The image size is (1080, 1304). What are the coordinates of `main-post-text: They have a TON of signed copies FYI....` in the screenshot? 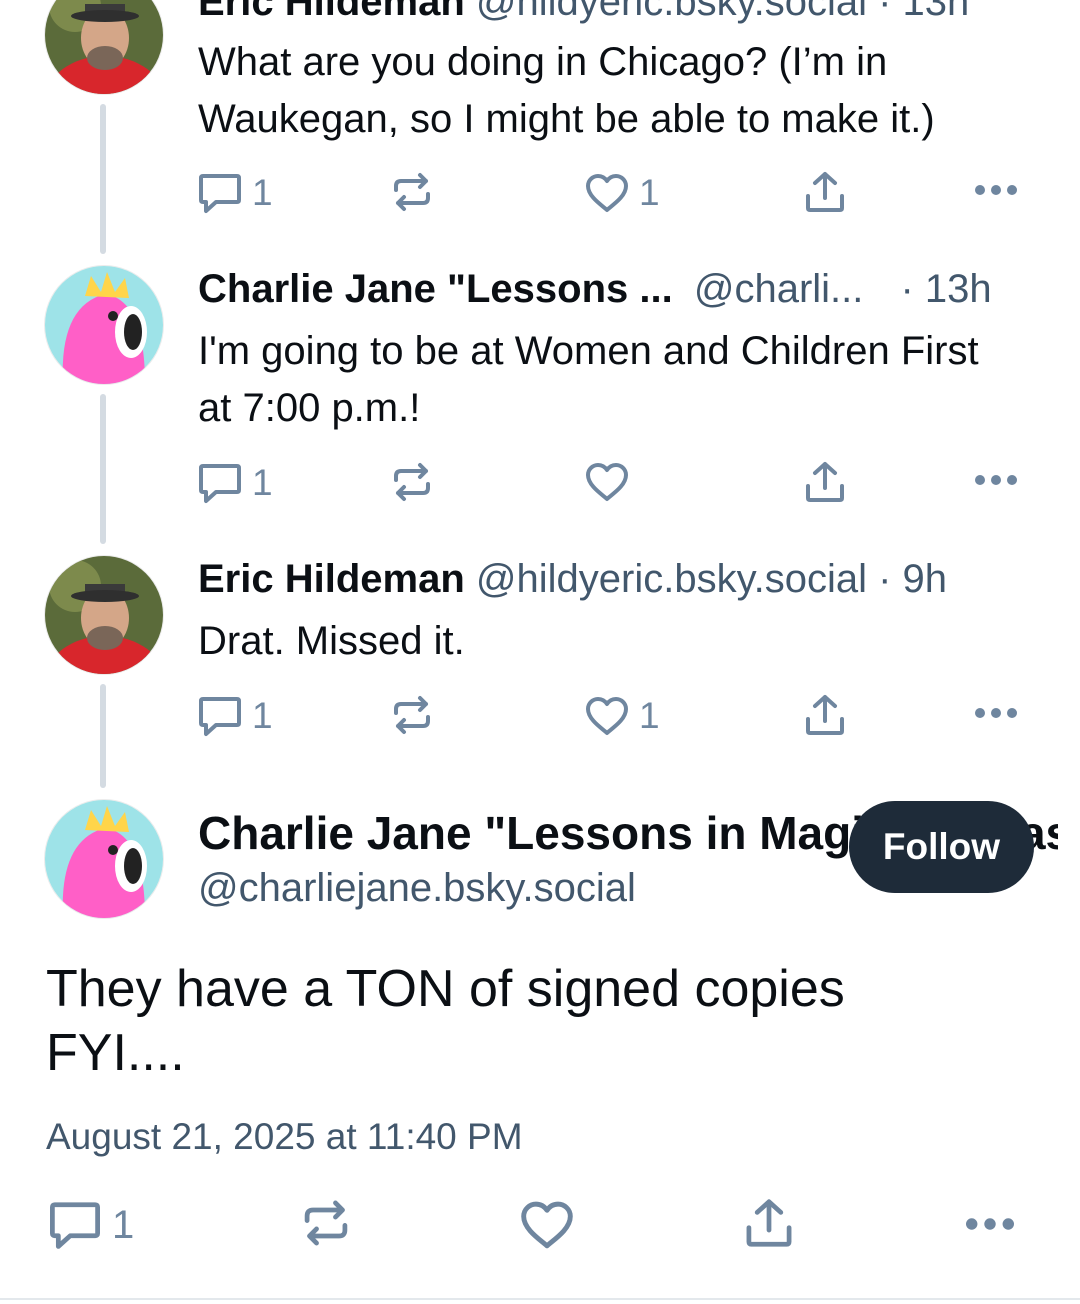 It's located at (445, 1021).